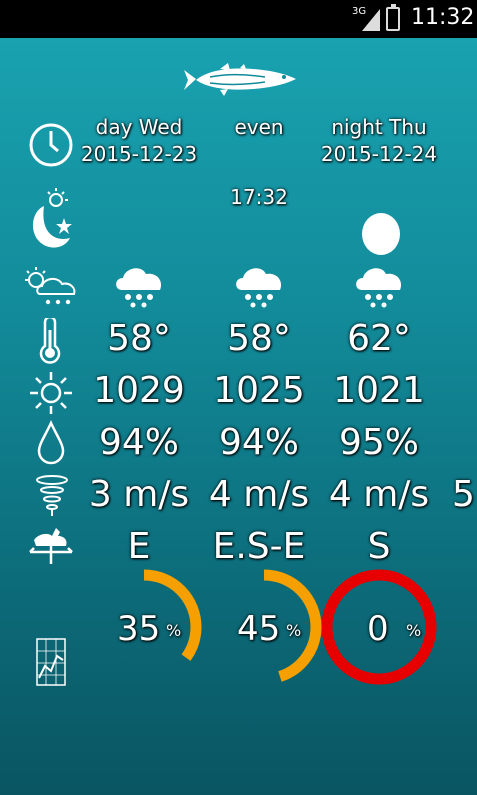 The height and width of the screenshot is (795, 477). I want to click on probability-value: 45, so click(259, 629).